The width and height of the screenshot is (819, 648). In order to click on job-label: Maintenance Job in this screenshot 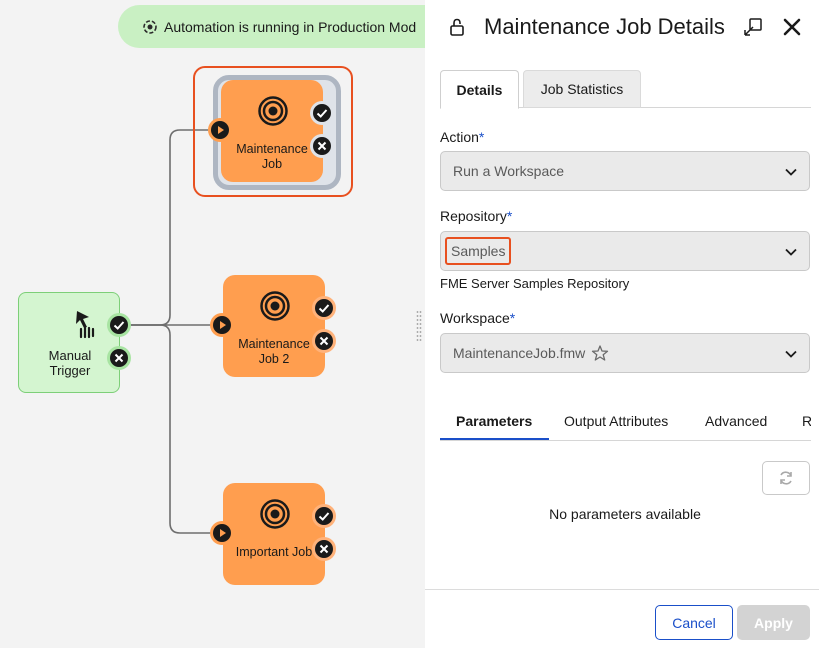, I will do `click(272, 156)`.